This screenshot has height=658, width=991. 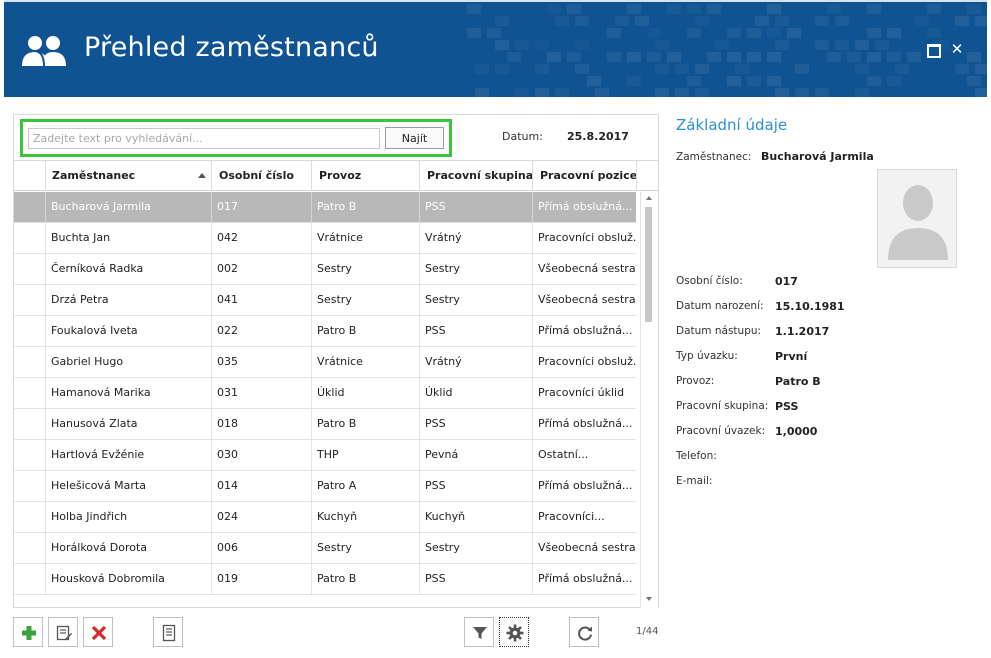 I want to click on filter-button, so click(x=479, y=632).